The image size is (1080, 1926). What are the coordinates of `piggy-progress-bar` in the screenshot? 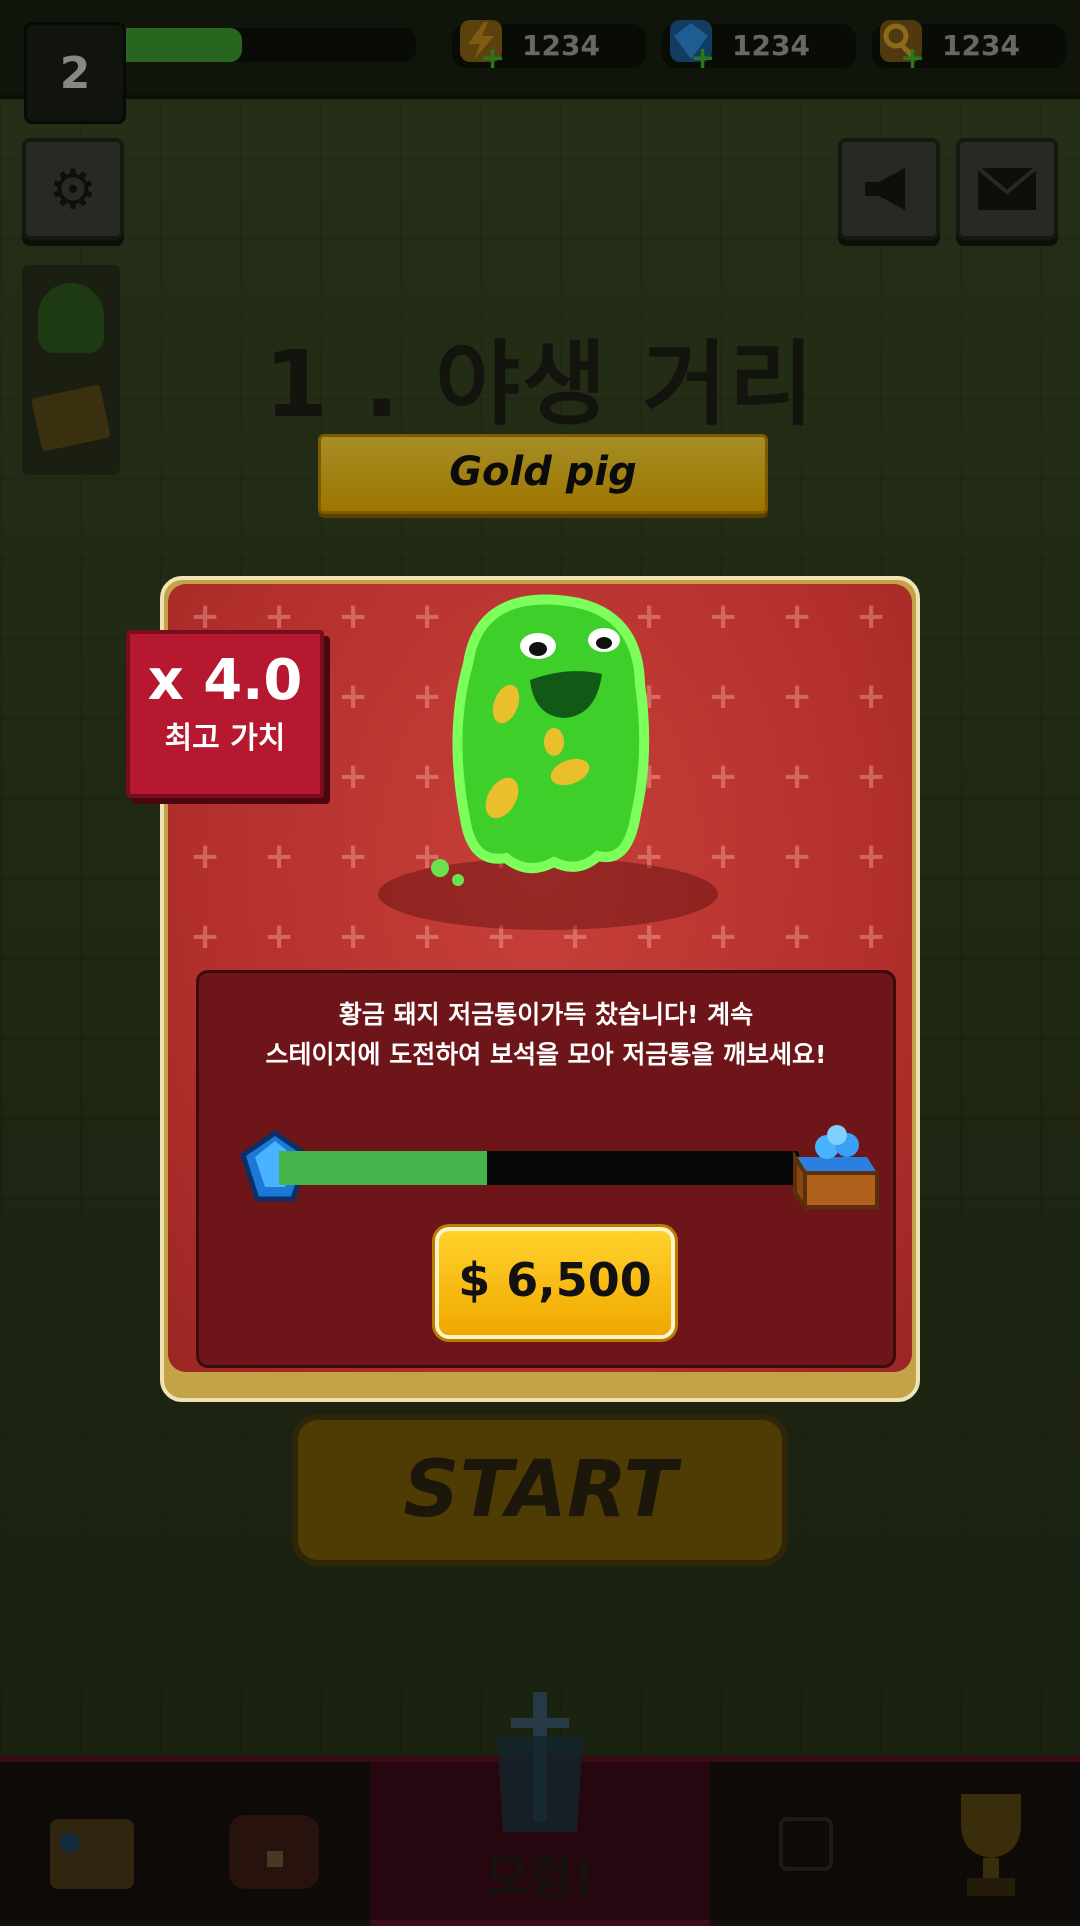 It's located at (539, 1168).